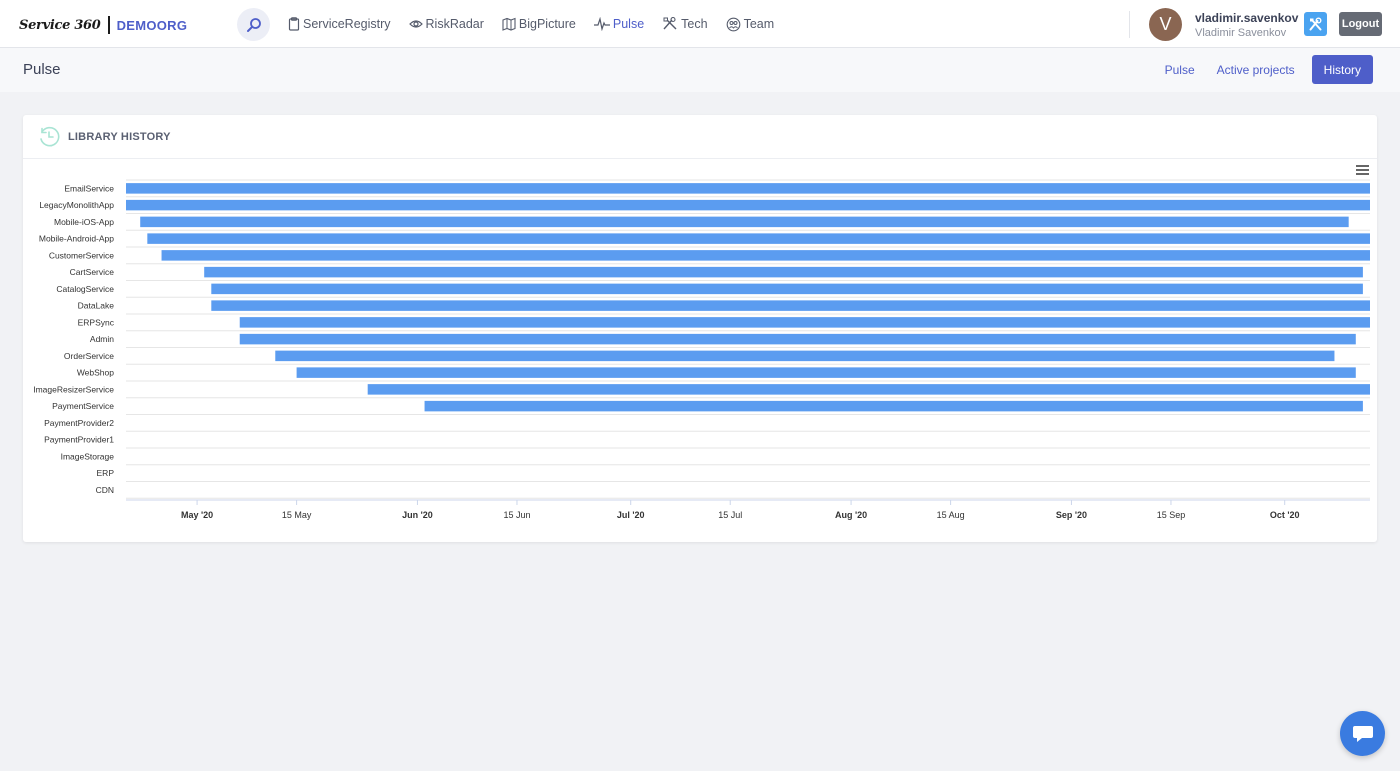  What do you see at coordinates (73, 389) in the screenshot?
I see `category-label: ImageResizerService` at bounding box center [73, 389].